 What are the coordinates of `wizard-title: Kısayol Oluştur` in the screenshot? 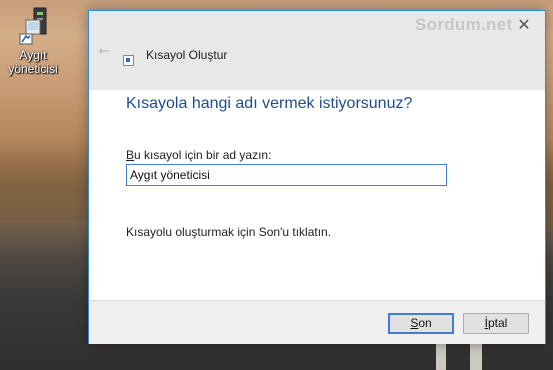 It's located at (187, 55).